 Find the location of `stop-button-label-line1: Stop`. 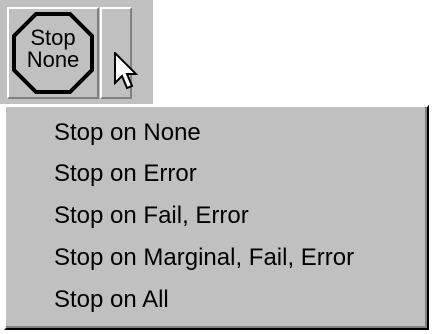

stop-button-label-line1: Stop is located at coordinates (53, 37).